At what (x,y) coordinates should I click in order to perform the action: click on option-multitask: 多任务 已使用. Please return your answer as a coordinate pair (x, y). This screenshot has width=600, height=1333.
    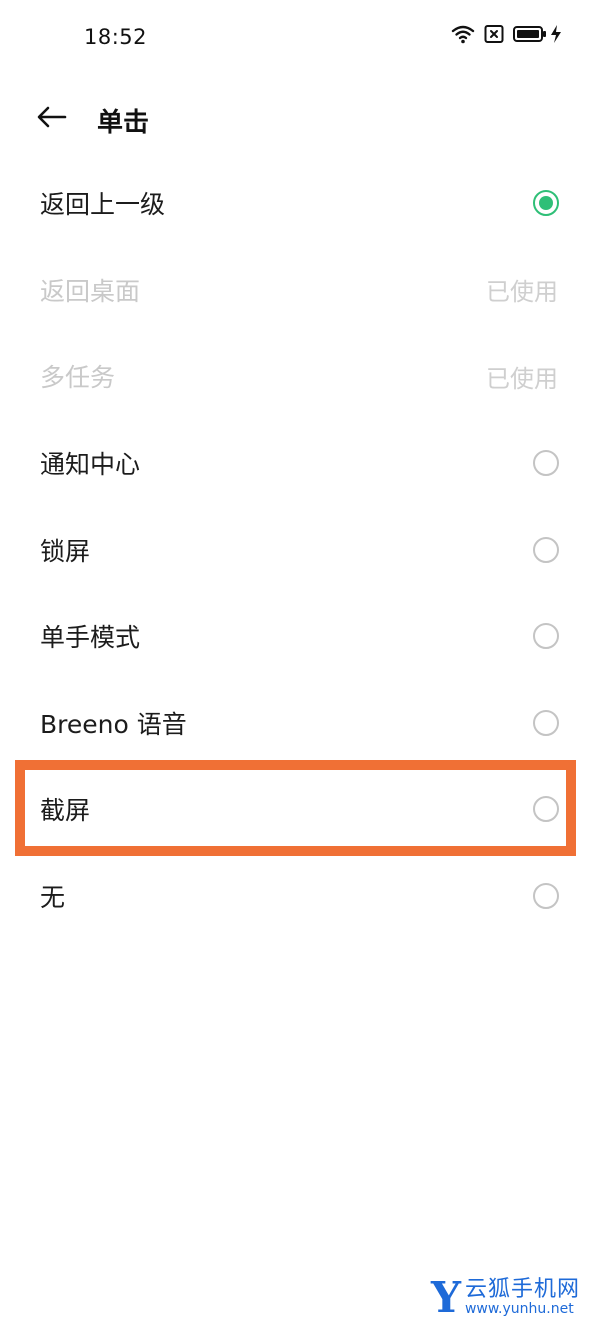
    Looking at the image, I should click on (300, 376).